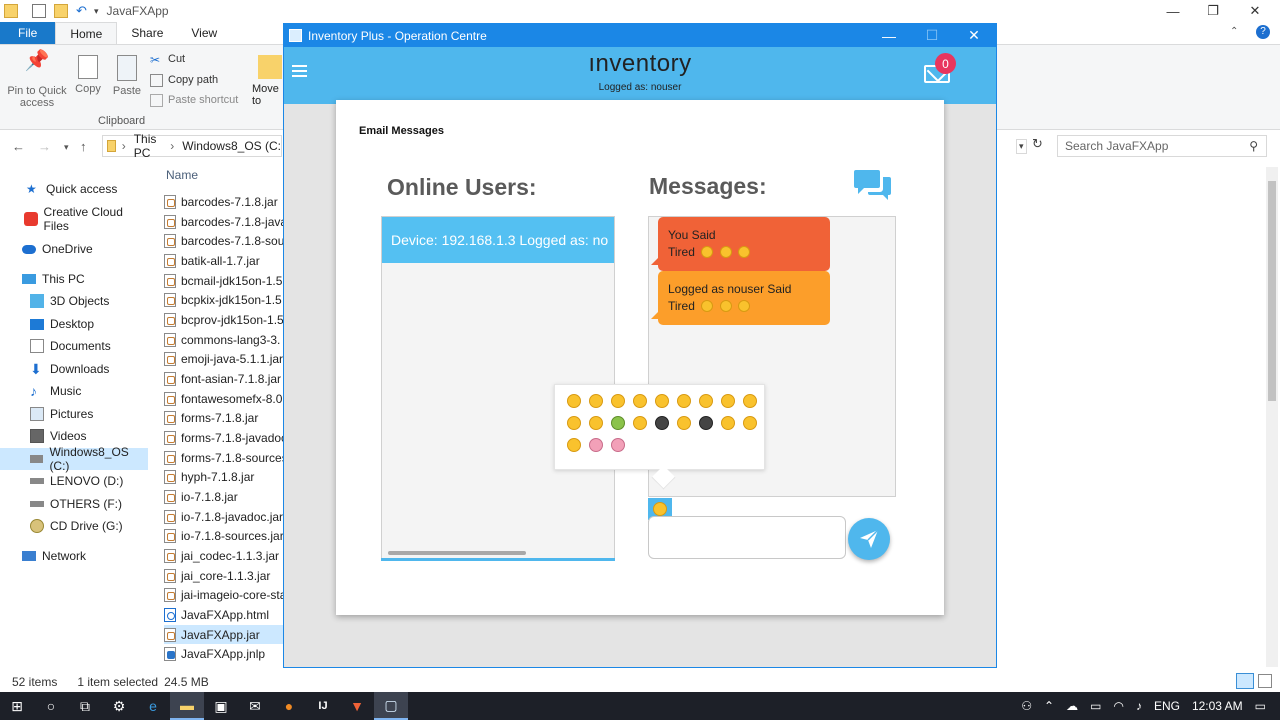 The height and width of the screenshot is (720, 1280). What do you see at coordinates (391, 706) in the screenshot?
I see `java-app-icon: ▢` at bounding box center [391, 706].